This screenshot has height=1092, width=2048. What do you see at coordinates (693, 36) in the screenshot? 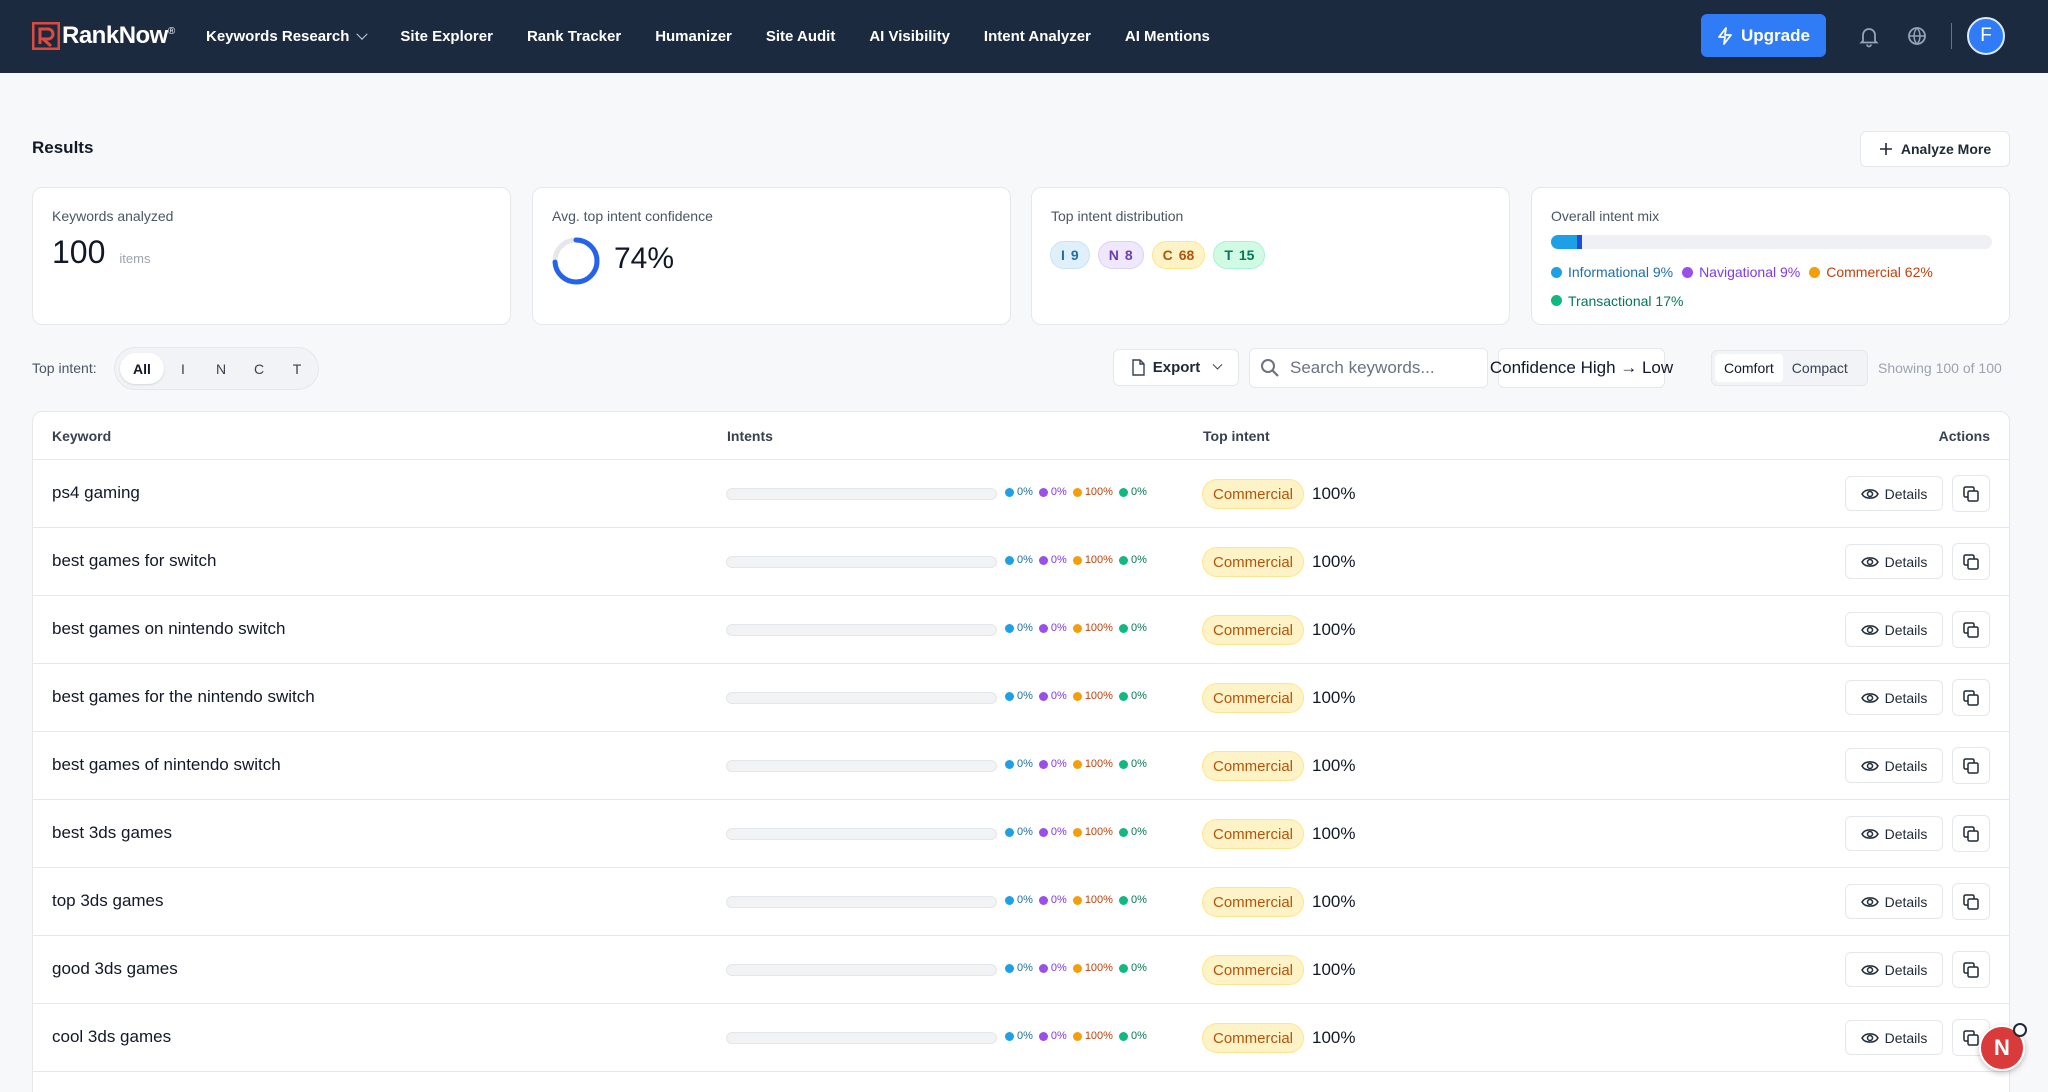
I see `nav-item-humanizer: Humanizer` at bounding box center [693, 36].